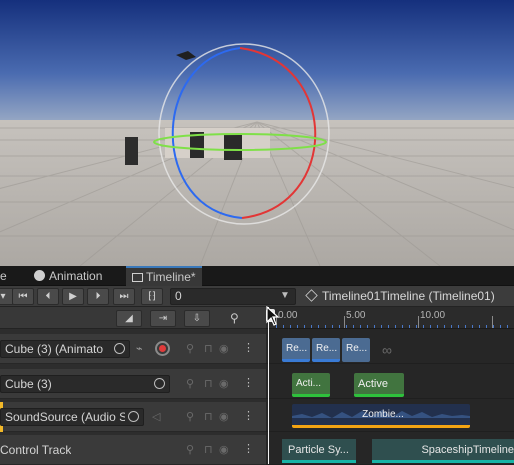 The height and width of the screenshot is (465, 514). What do you see at coordinates (139, 348) in the screenshot?
I see `curves-icon: ⌁` at bounding box center [139, 348].